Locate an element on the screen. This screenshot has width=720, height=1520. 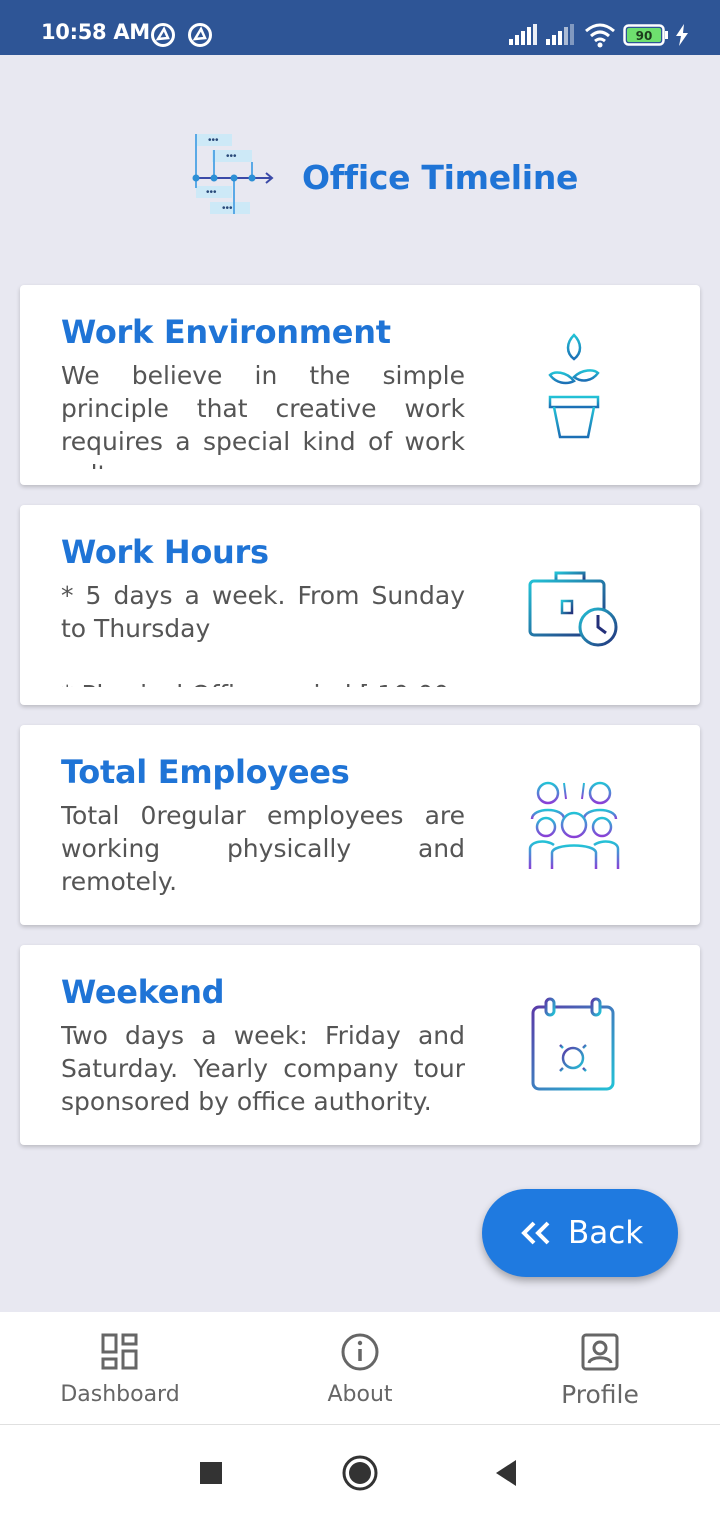
info-icon is located at coordinates (360, 1354).